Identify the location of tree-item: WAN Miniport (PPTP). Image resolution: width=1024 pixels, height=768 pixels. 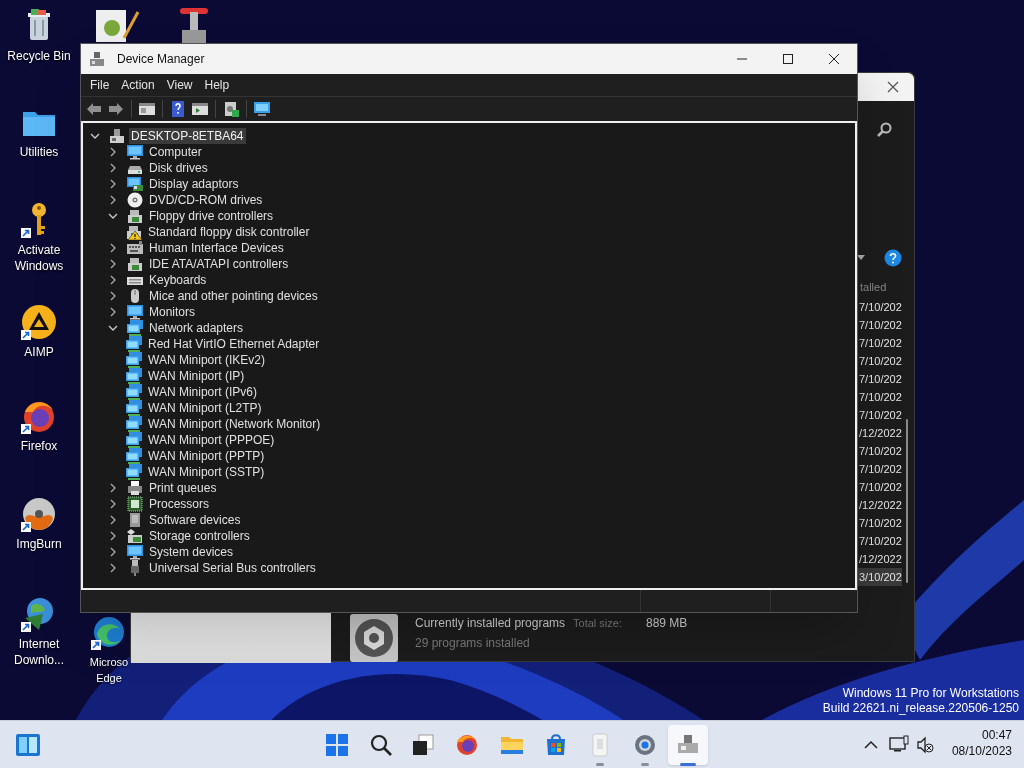
(206, 456).